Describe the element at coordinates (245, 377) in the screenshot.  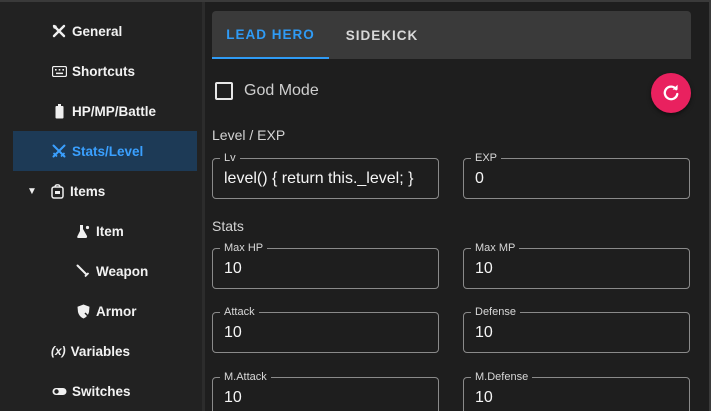
I see `m-attack-label: M.Attack` at that location.